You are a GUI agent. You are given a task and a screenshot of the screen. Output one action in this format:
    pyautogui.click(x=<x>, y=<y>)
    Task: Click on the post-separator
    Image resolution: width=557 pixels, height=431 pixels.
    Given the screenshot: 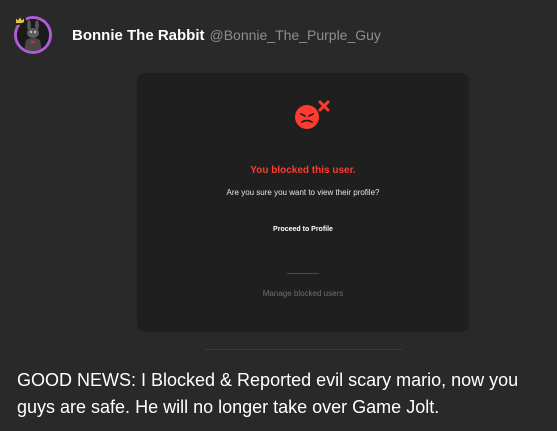 What is the action you would take?
    pyautogui.click(x=303, y=349)
    